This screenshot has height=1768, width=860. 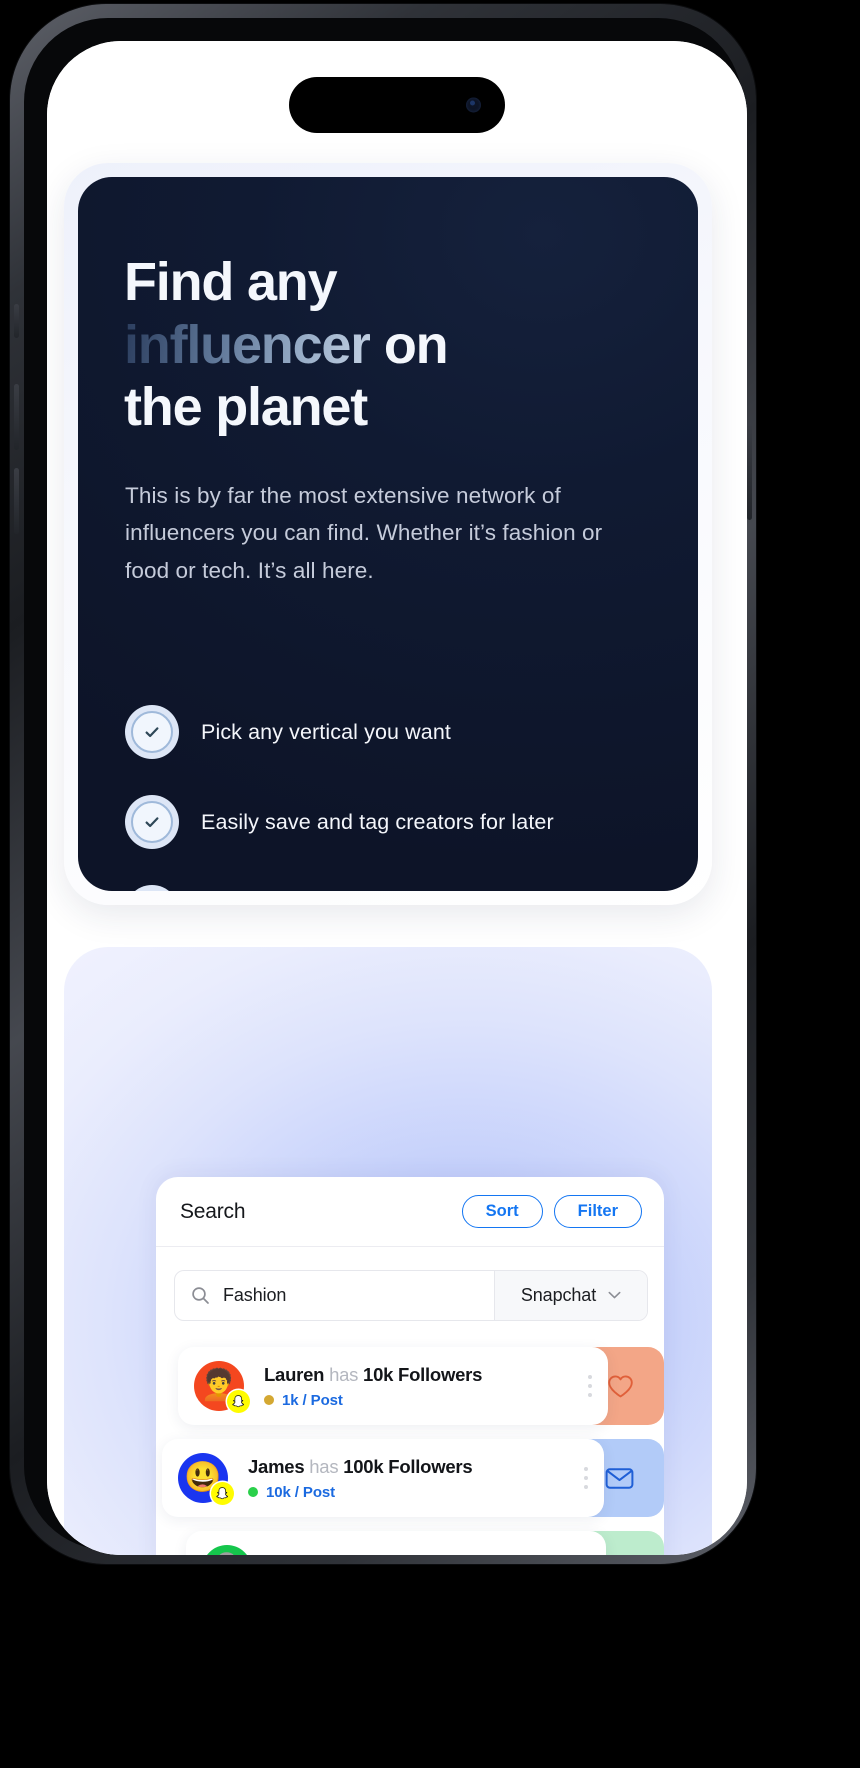 I want to click on hero-title-gradient-word: influencer, so click(x=247, y=344).